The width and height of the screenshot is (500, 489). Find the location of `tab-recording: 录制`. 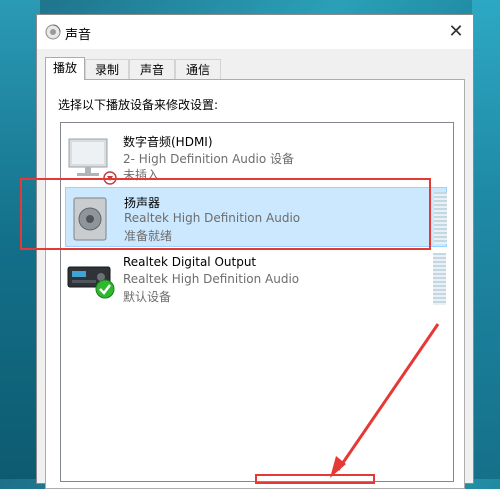

tab-recording: 录制 is located at coordinates (107, 69).